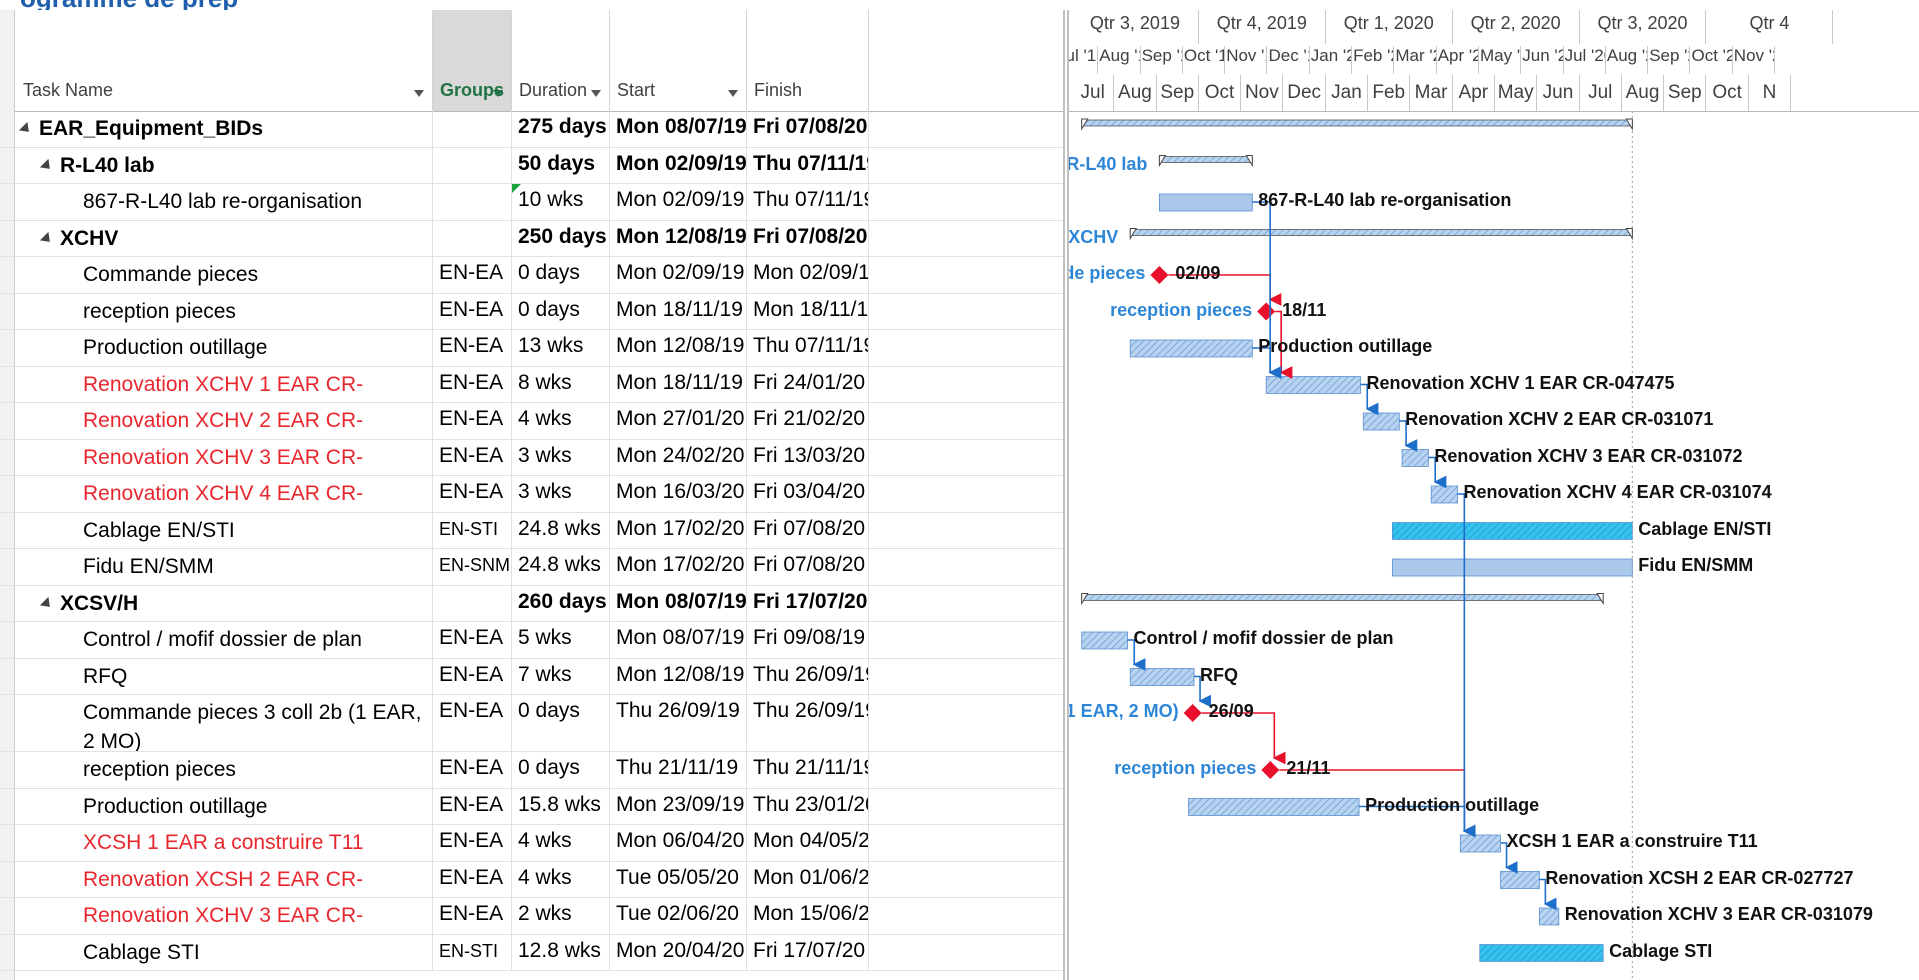 This screenshot has width=1919, height=980. Describe the element at coordinates (223, 723) in the screenshot. I see `task-name-cell: Commande pieces 3 coll 2b (1 EAR, 2 MO)` at that location.